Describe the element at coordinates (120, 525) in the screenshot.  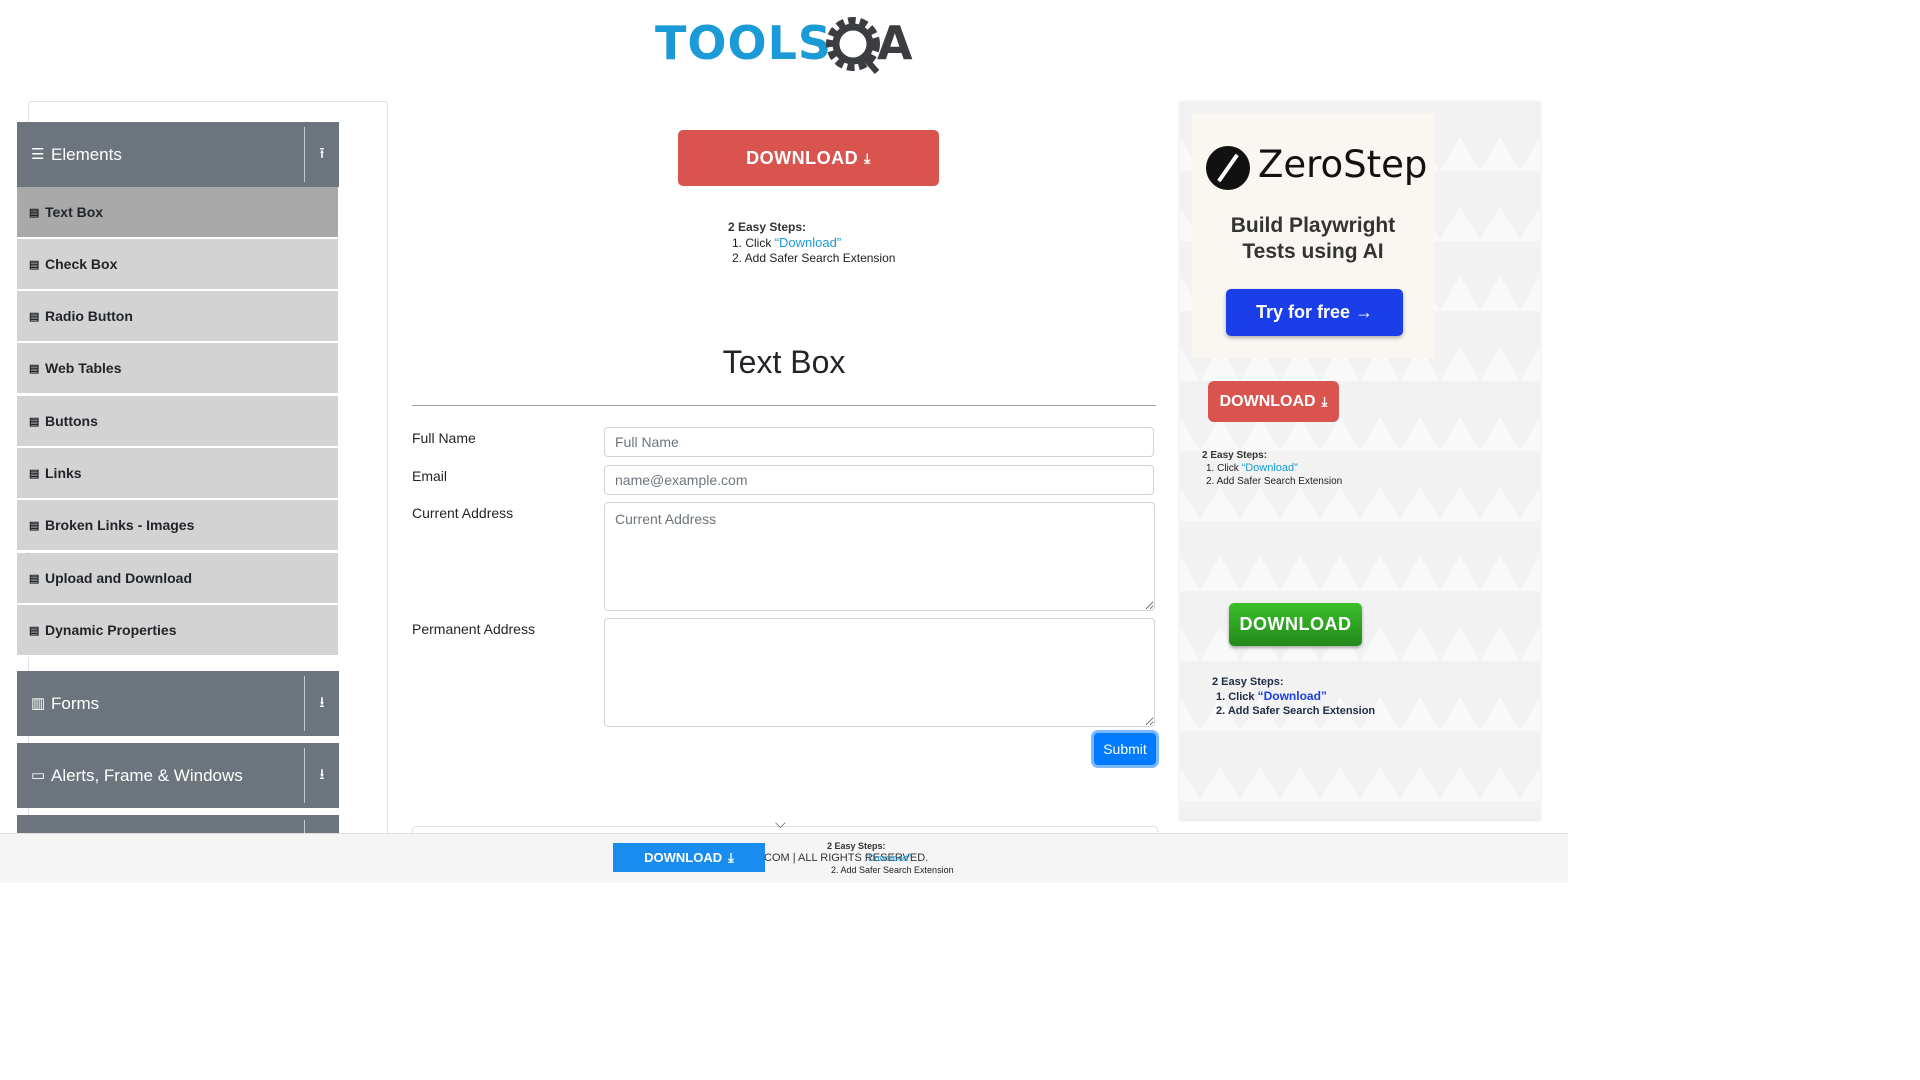
I see `sidebar-item-label: Broken Links - Images` at that location.